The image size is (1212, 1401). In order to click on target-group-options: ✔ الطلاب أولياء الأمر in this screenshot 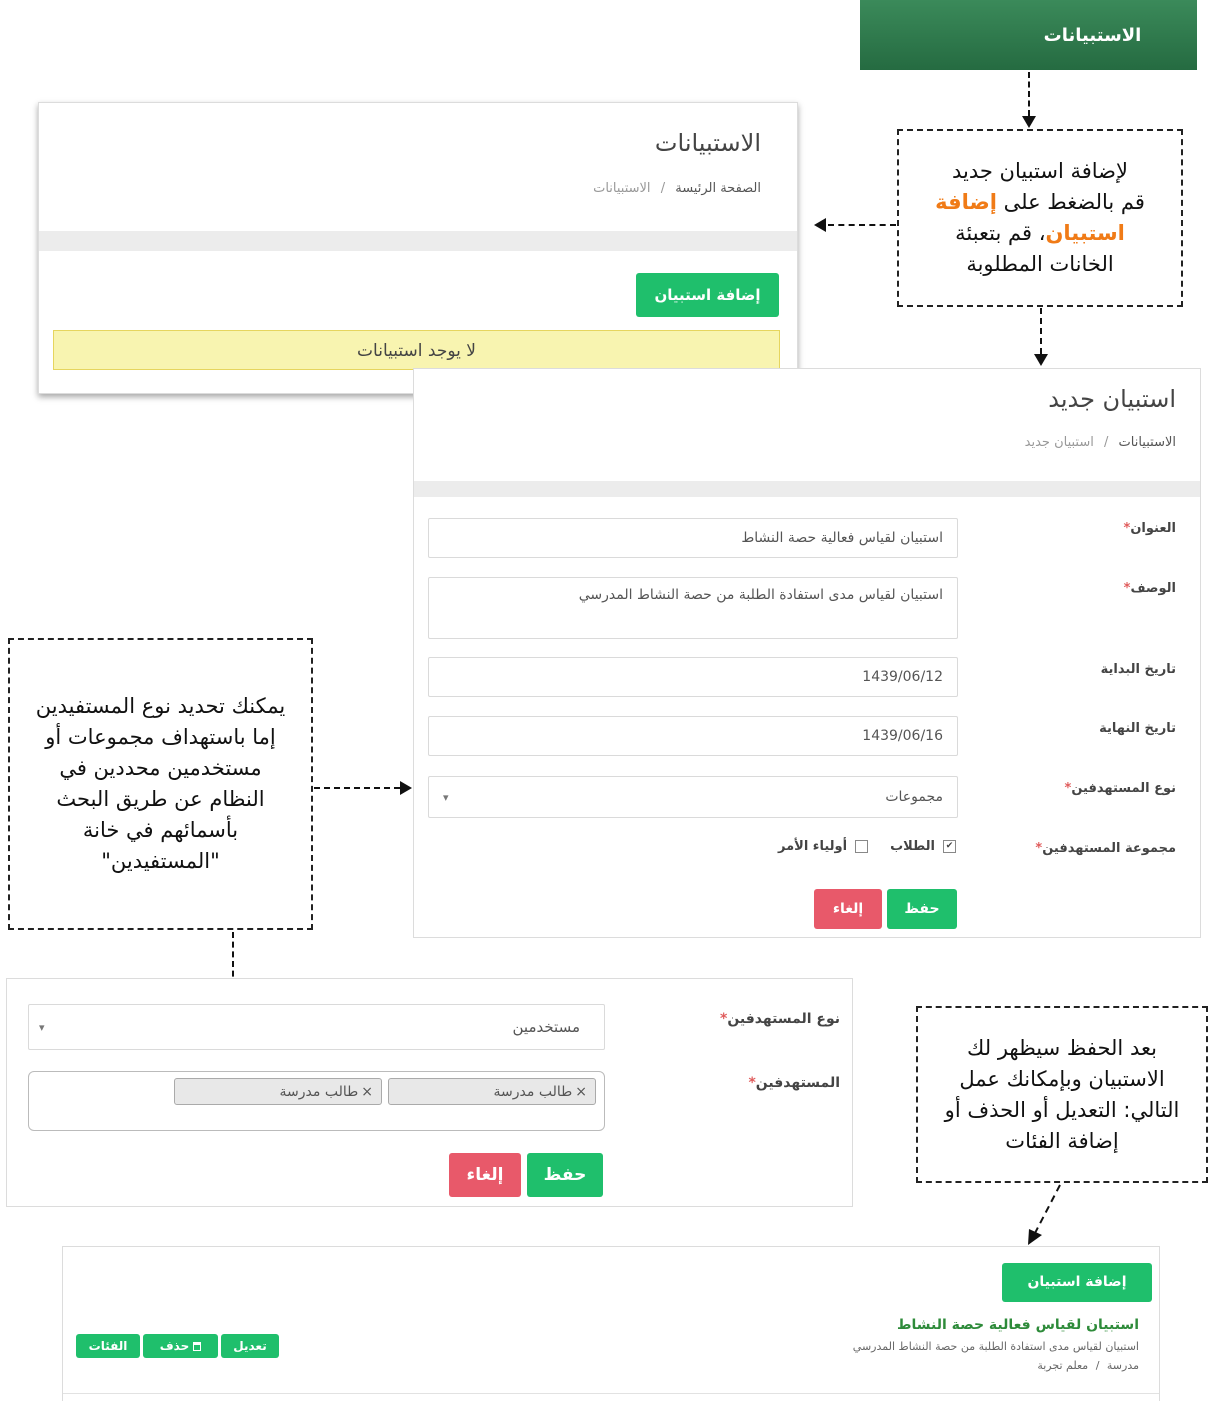, I will do `click(867, 846)`.